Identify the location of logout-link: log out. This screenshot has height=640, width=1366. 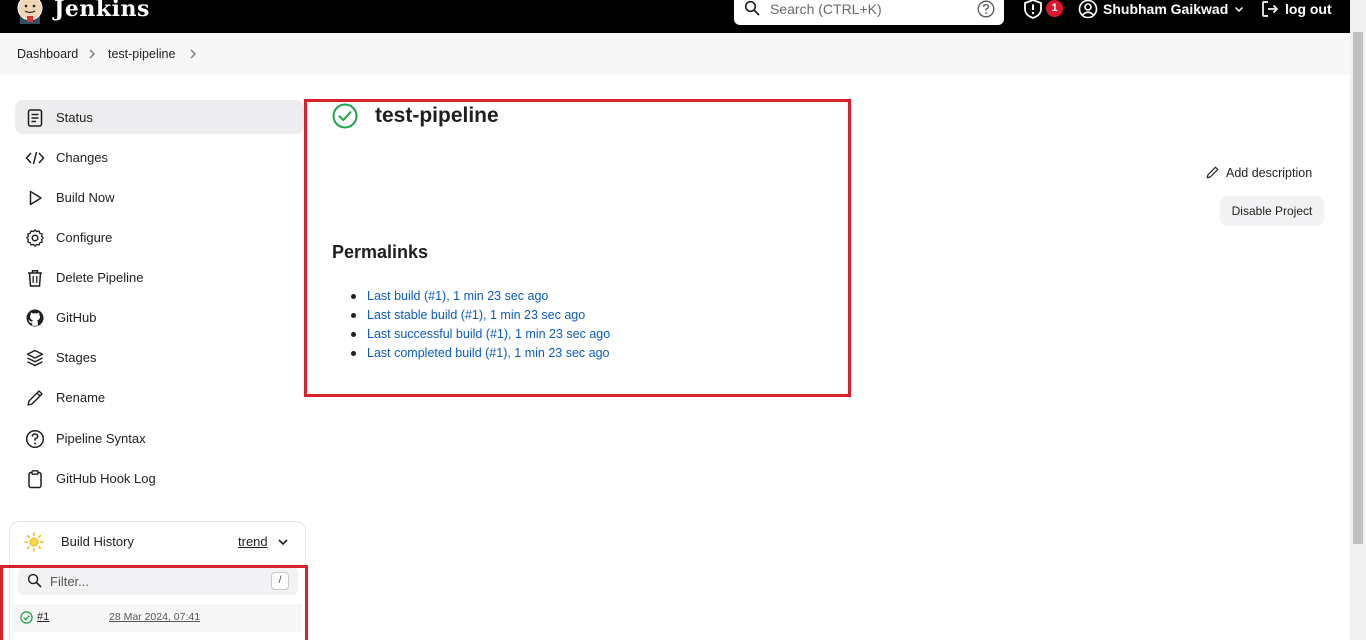
(1296, 9).